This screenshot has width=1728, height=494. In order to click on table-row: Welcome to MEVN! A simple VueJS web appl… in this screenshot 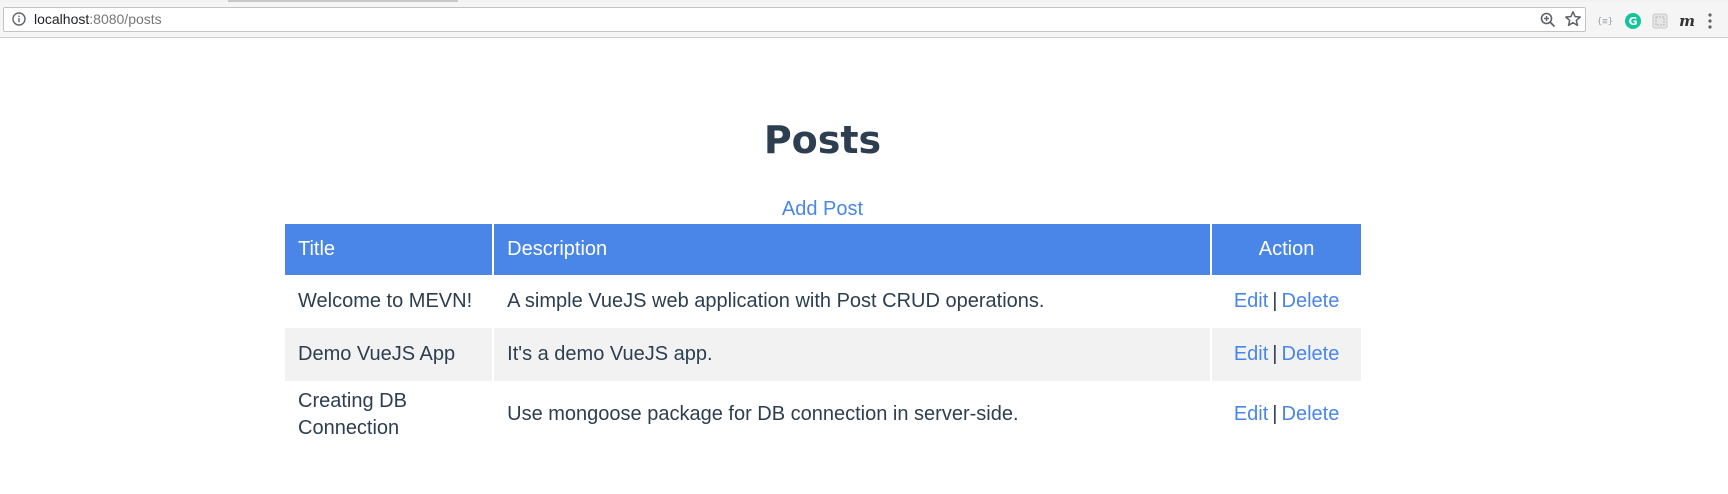, I will do `click(823, 301)`.